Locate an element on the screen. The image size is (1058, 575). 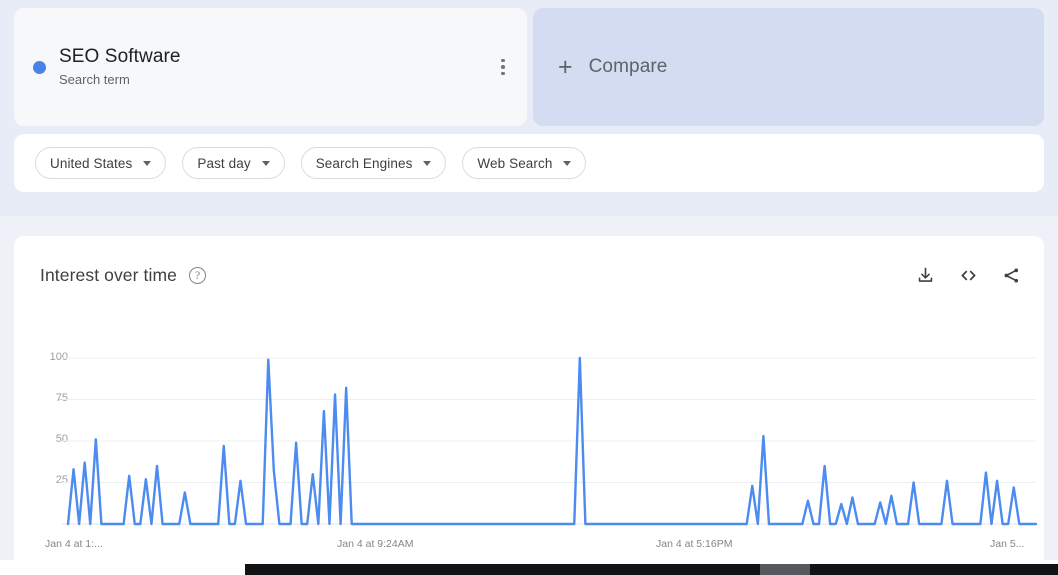
horizontal-scrollbar is located at coordinates (651, 569).